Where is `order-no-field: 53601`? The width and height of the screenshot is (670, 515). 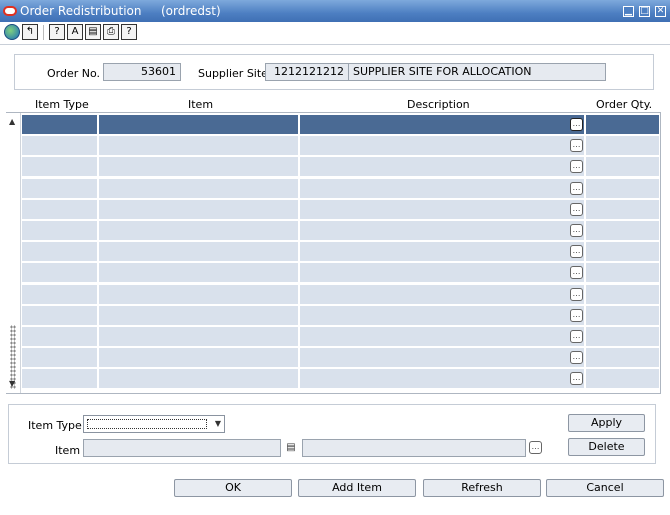
order-no-field: 53601 is located at coordinates (142, 72).